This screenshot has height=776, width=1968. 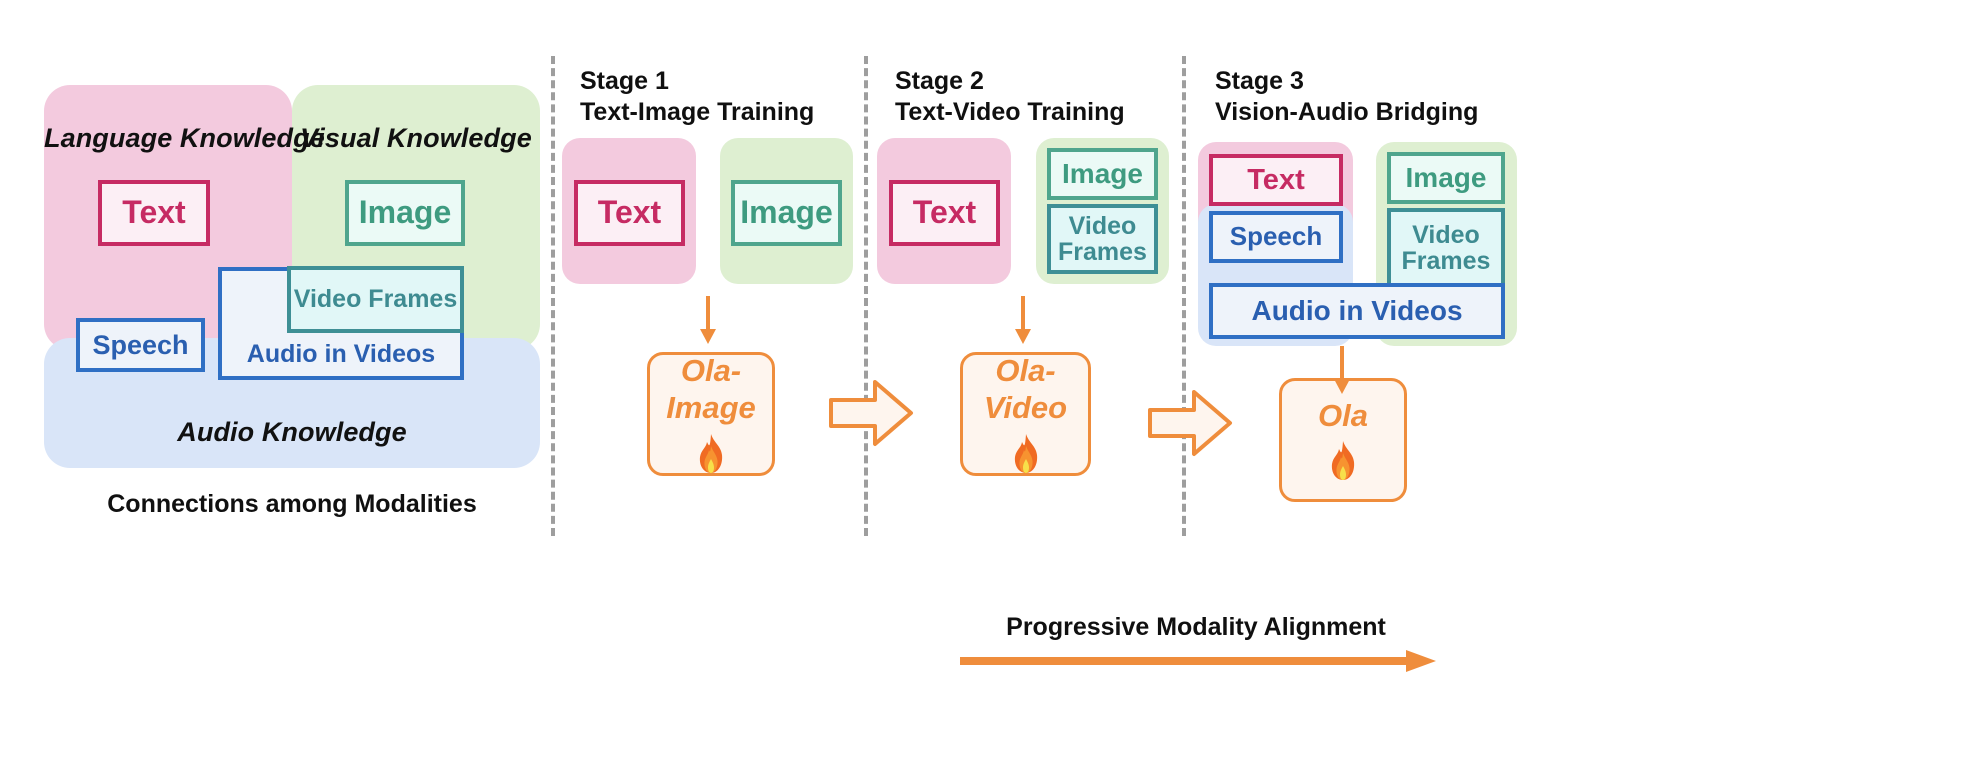 I want to click on stage-2-chip-text: Text, so click(x=944, y=213).